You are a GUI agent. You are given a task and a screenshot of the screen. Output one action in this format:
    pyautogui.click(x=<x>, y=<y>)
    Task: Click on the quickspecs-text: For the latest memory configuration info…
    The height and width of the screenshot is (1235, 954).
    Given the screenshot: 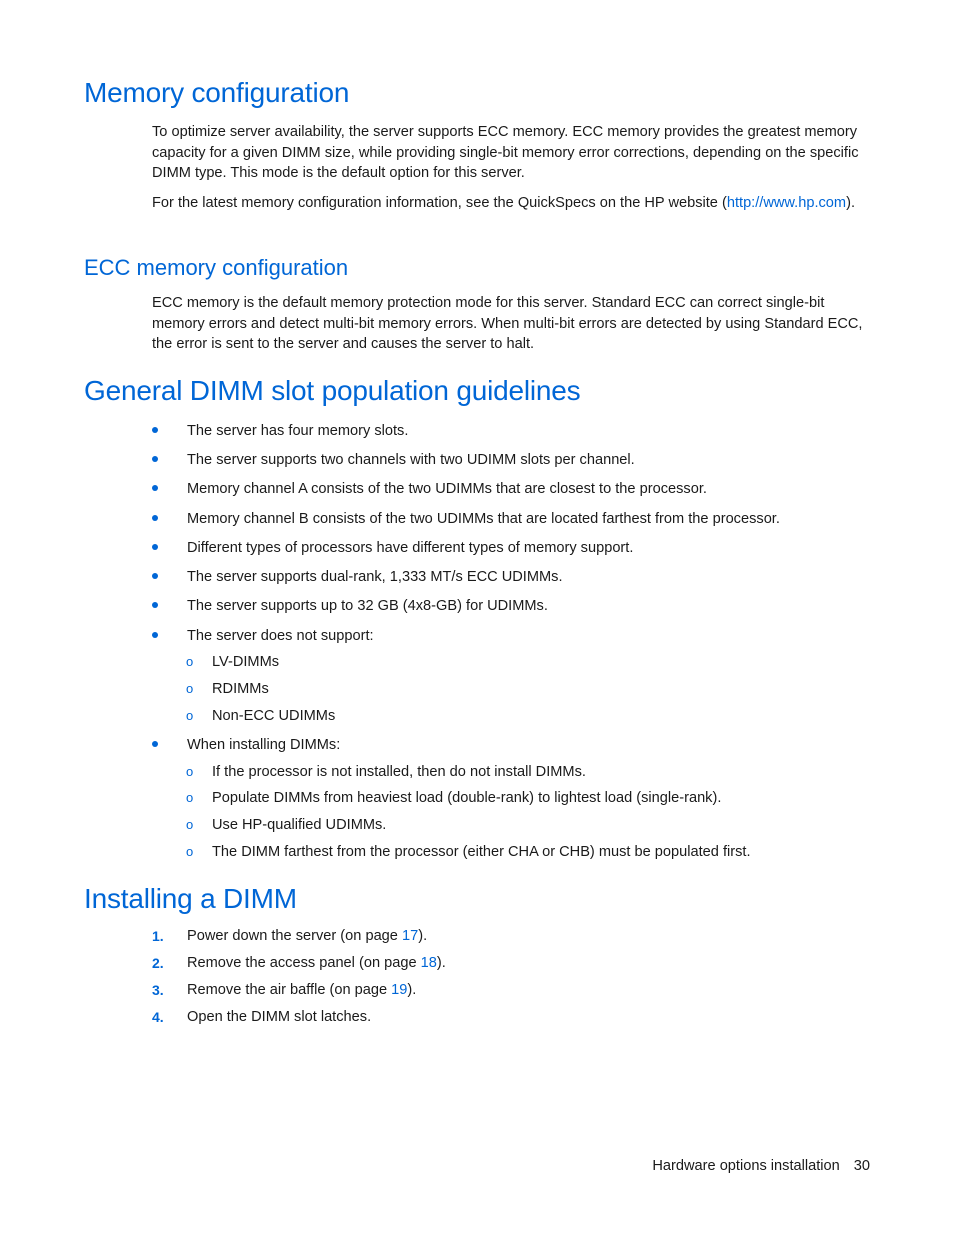 What is the action you would take?
    pyautogui.click(x=439, y=203)
    